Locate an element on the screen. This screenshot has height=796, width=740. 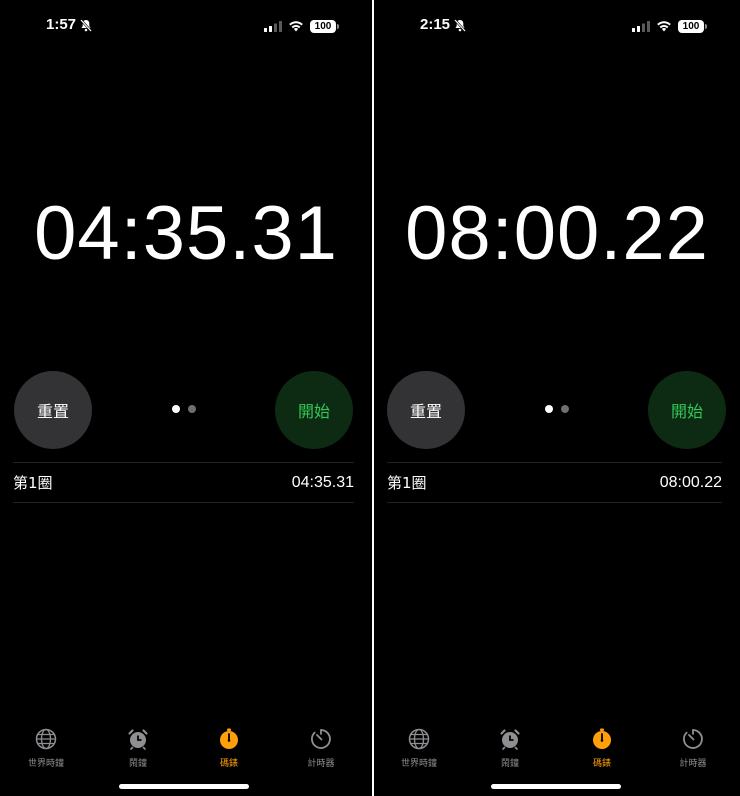
lap-row: 第1圈 08:00.22 is located at coordinates (554, 482).